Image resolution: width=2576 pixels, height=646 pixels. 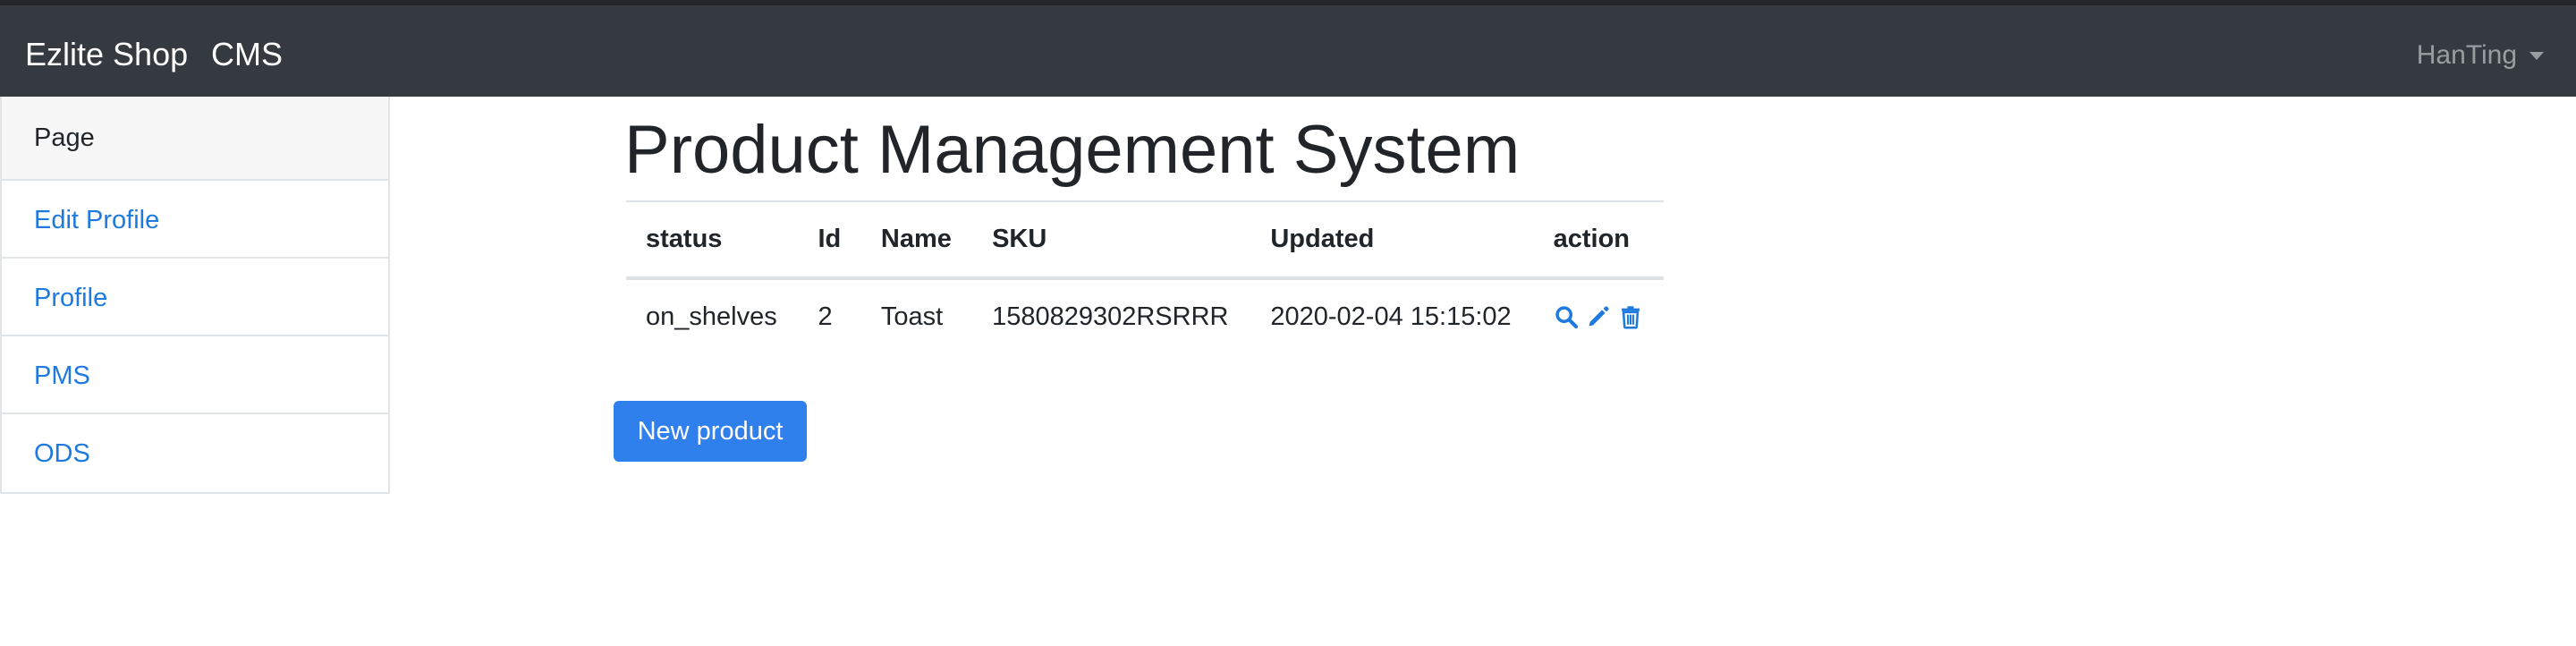 I want to click on sidebar-item-pms: PMS, so click(x=195, y=375).